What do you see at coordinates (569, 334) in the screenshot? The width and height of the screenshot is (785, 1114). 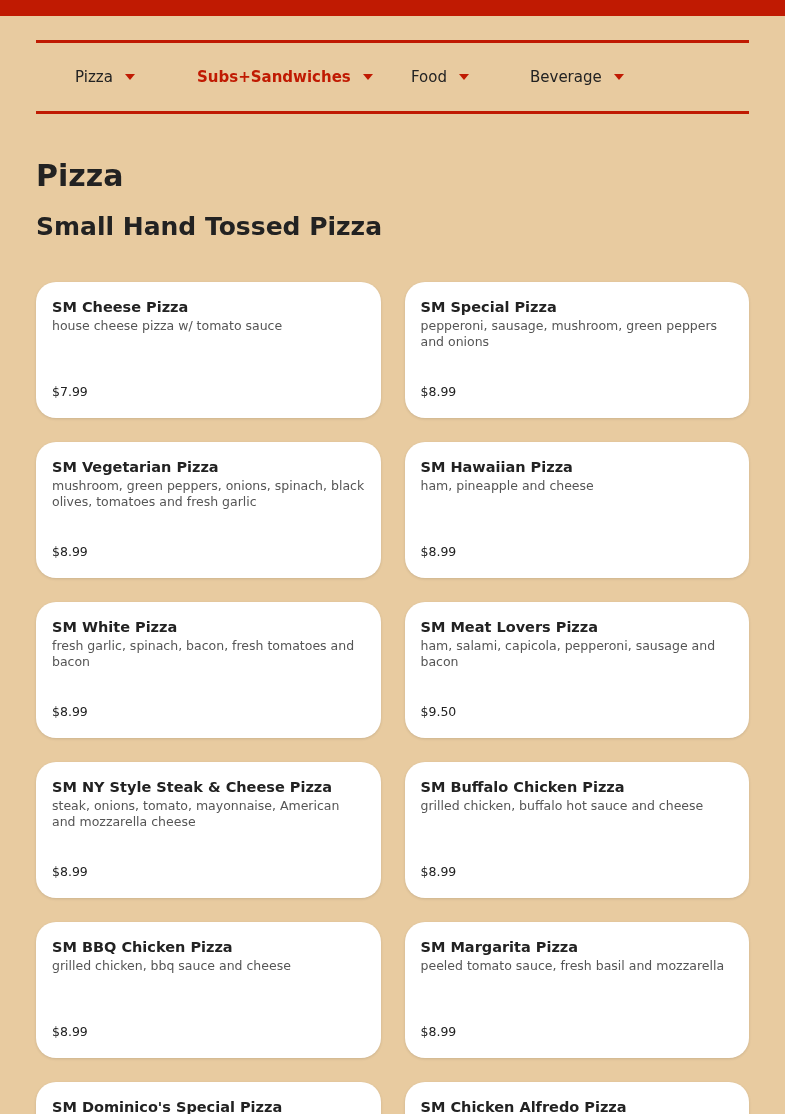 I see `item-description: pepperoni, sausage, mushroom, green peppers and onions` at bounding box center [569, 334].